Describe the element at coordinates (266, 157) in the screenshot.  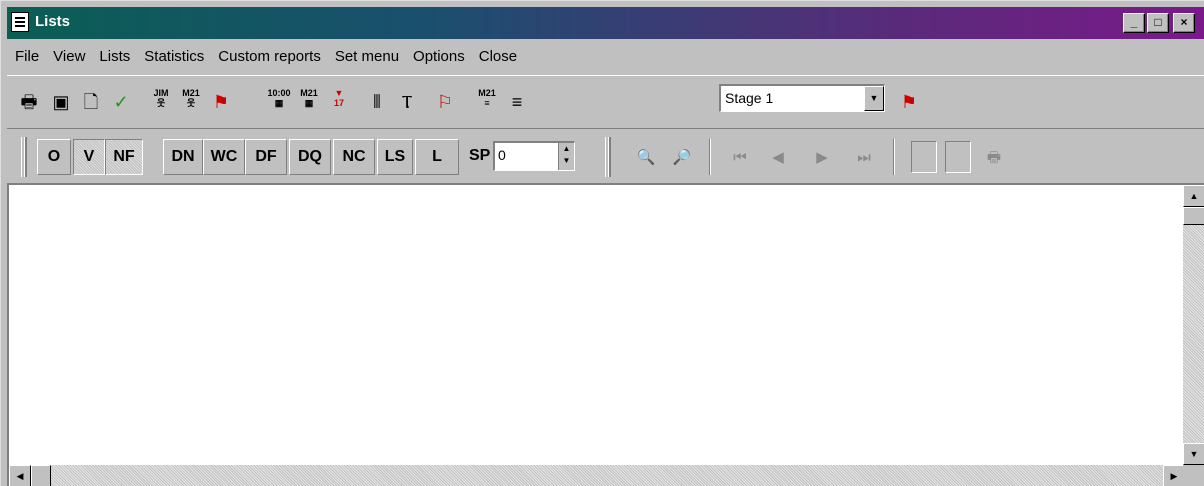
I see `code-df-button: DF` at that location.